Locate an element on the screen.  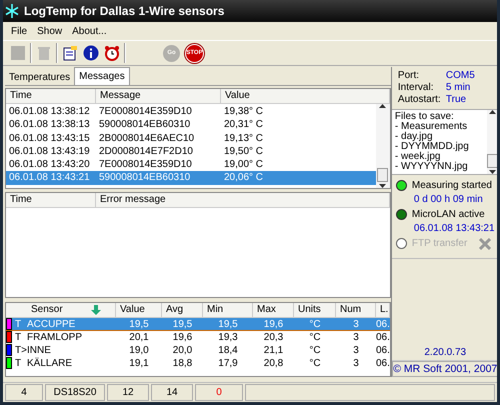
message-row: 06.01.08 13:43:19 2D0008014E7F2D10 19,50° C is located at coordinates (191, 151).